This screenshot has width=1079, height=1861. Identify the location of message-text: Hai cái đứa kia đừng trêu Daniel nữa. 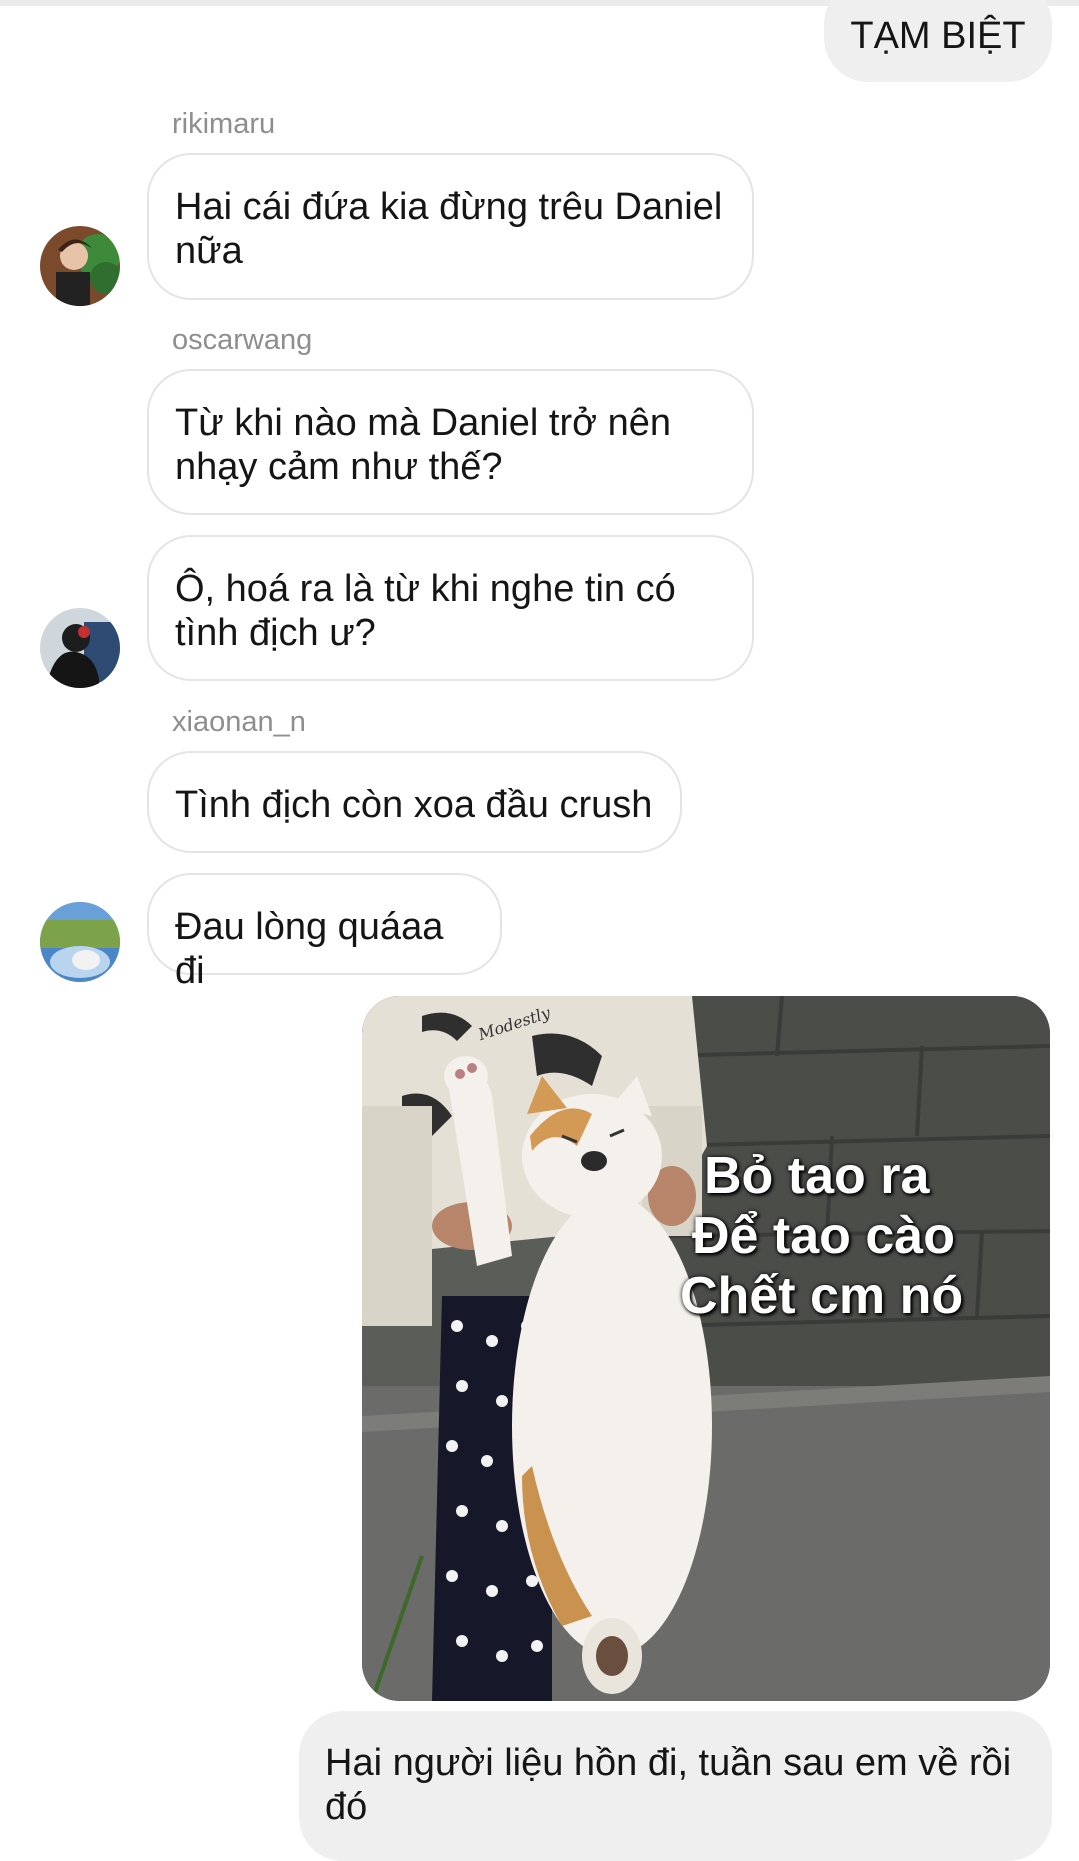
(449, 229).